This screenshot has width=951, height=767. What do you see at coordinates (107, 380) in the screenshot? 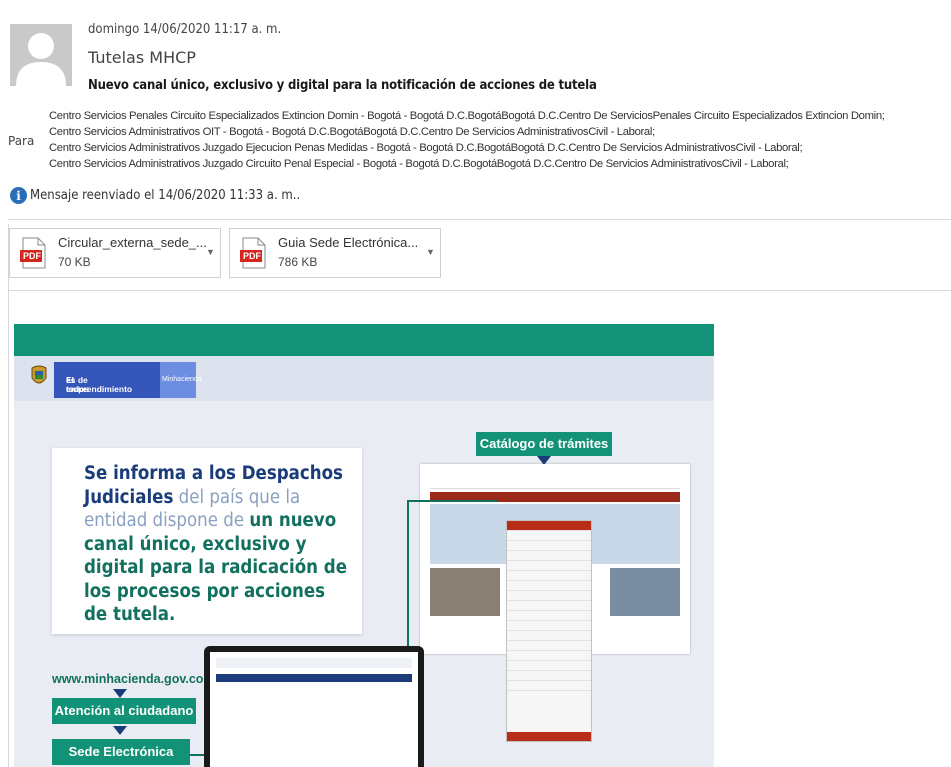
I see `brand-box: El emprendimiento es de todos` at bounding box center [107, 380].